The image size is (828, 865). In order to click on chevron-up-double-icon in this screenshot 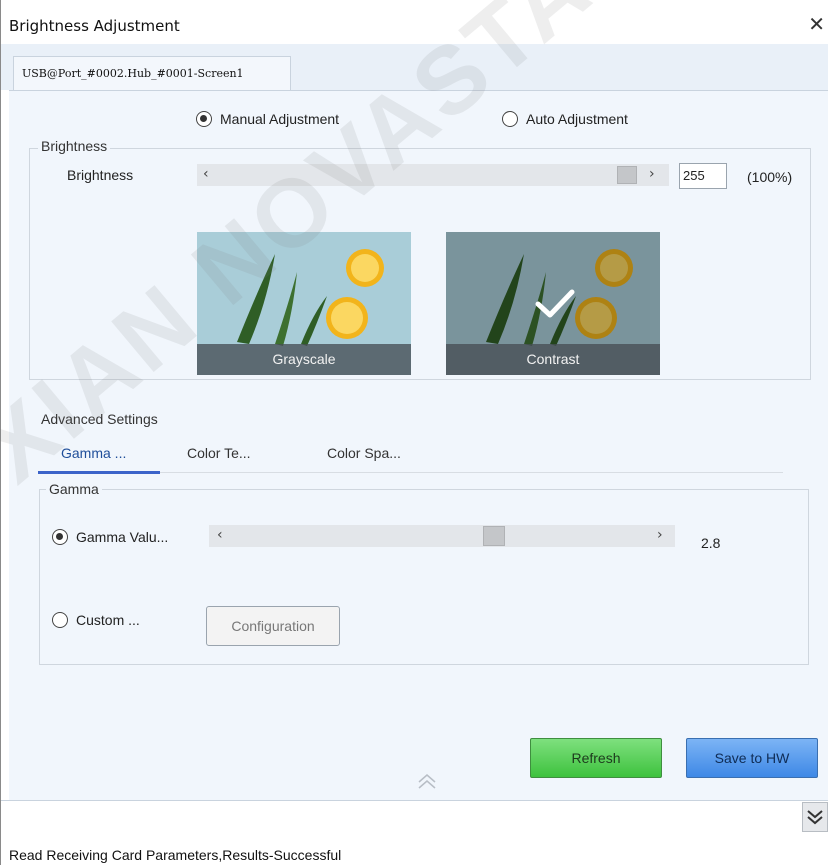, I will do `click(427, 782)`.